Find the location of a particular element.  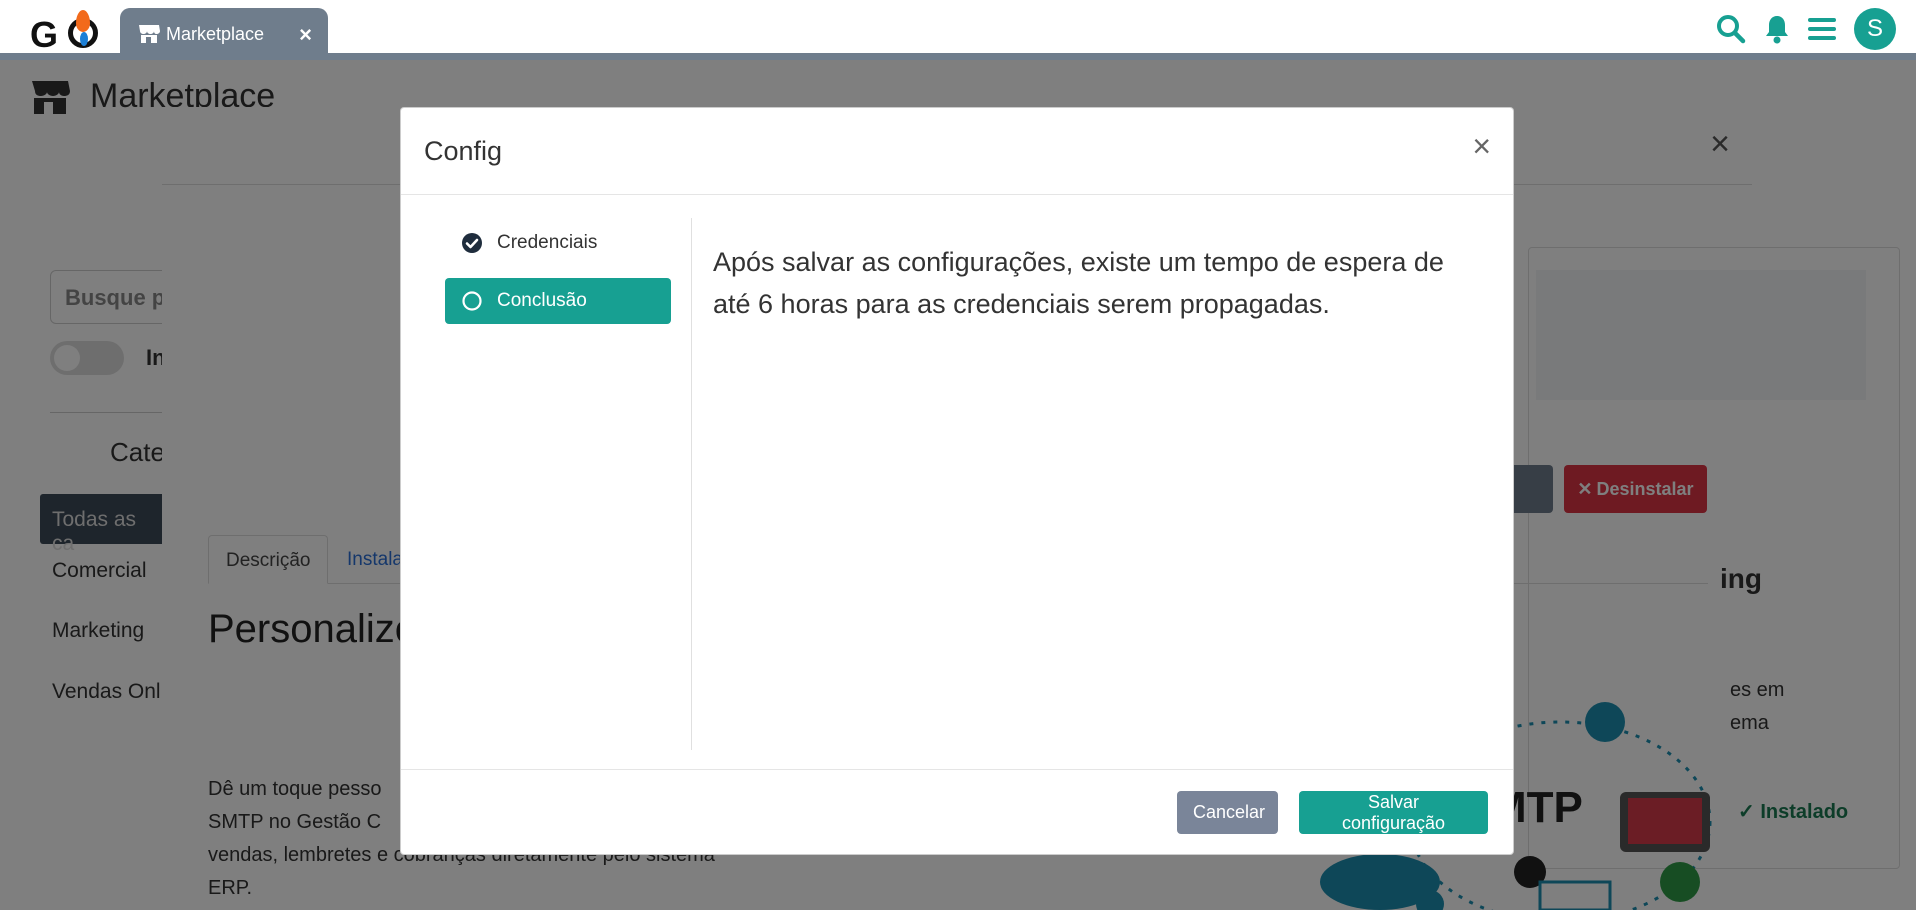

step-label: Conclusão is located at coordinates (542, 300).